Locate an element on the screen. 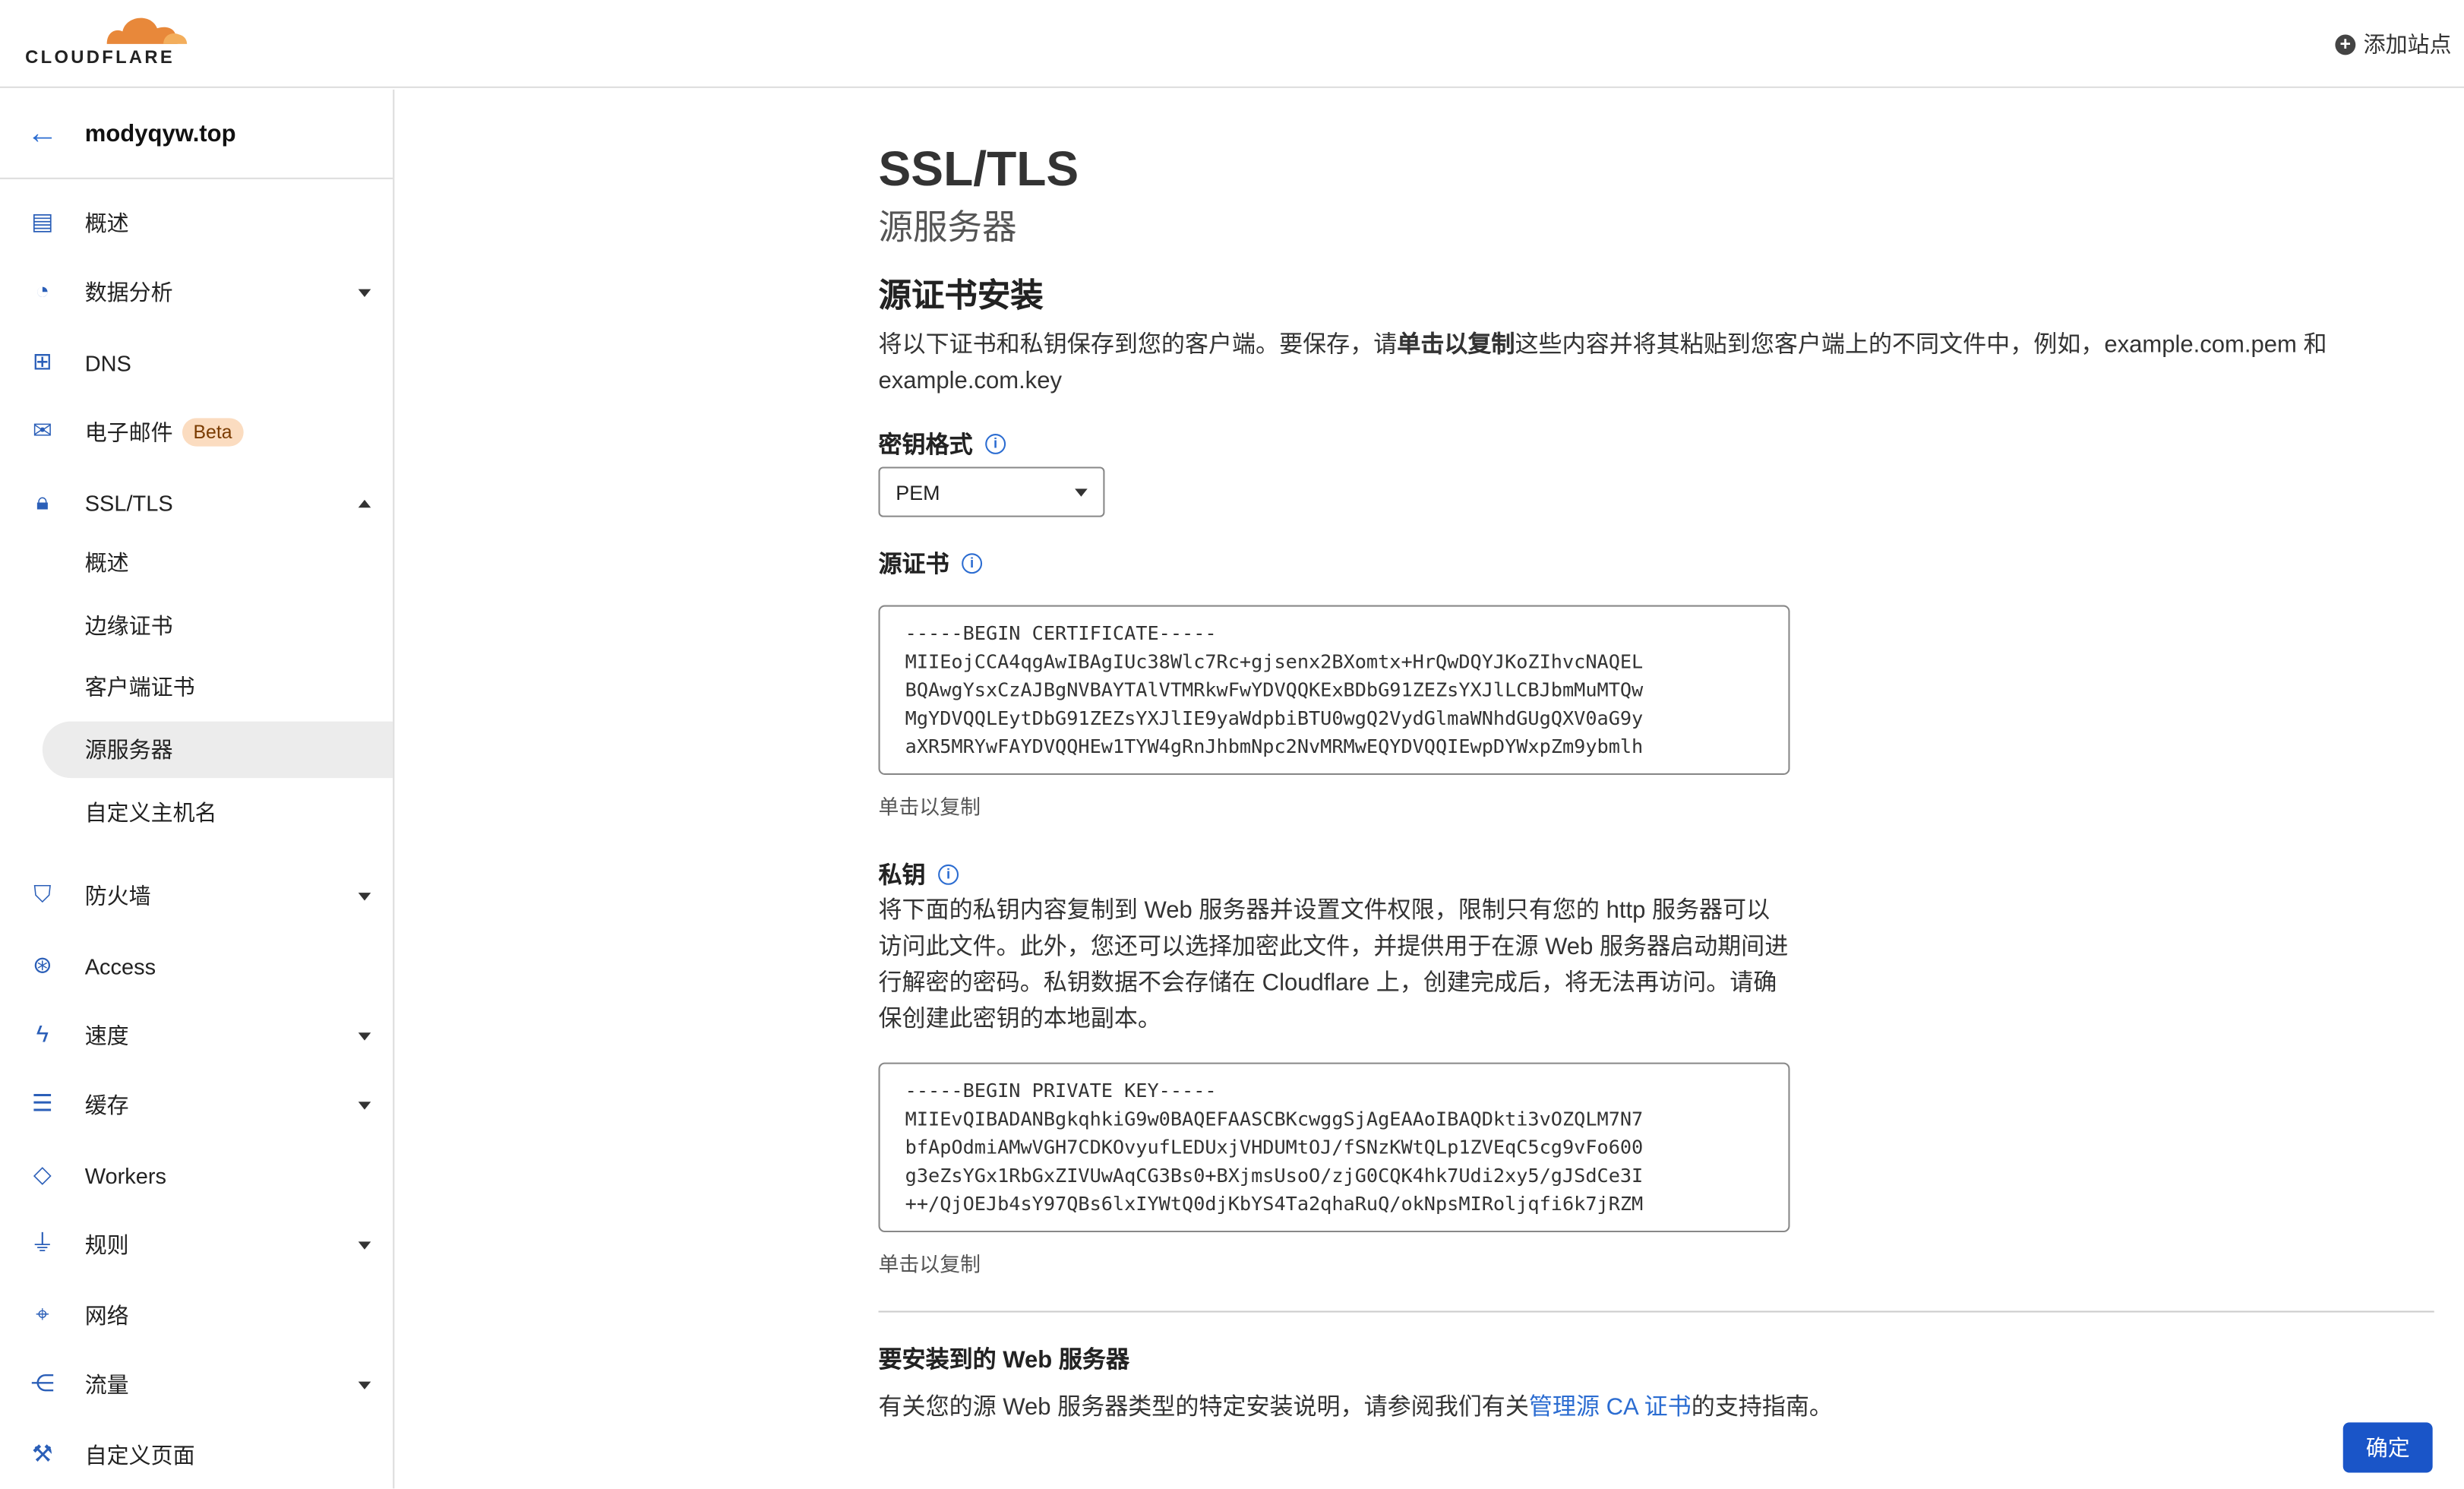 This screenshot has width=2464, height=1489. ok-button: 确定 is located at coordinates (2387, 1447).